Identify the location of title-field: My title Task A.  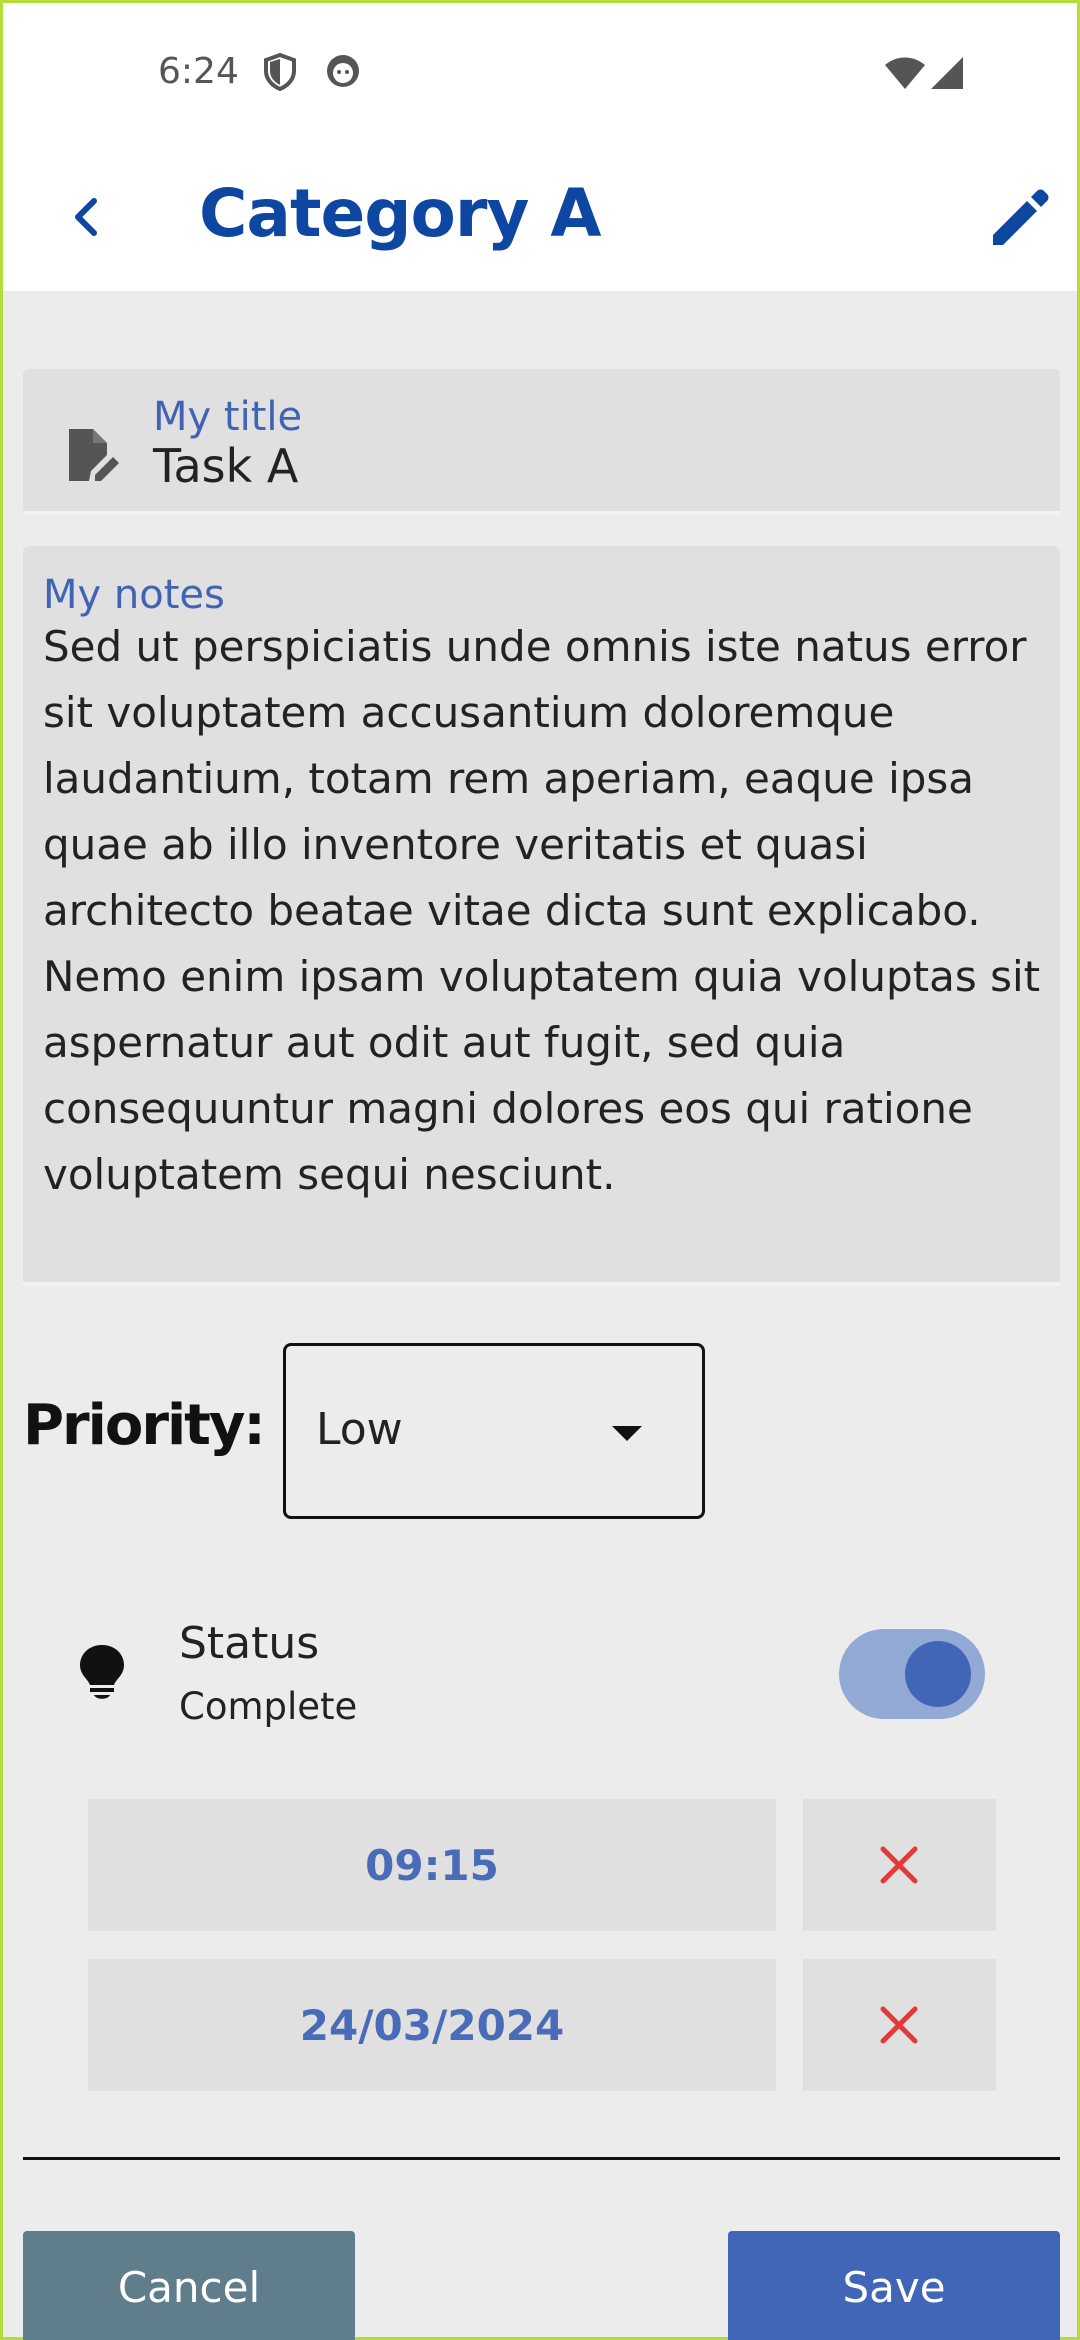
(541, 442).